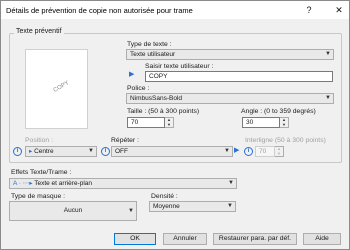 This screenshot has height=250, width=350. Describe the element at coordinates (169, 122) in the screenshot. I see `size-stepper: ▲ ▼` at that location.